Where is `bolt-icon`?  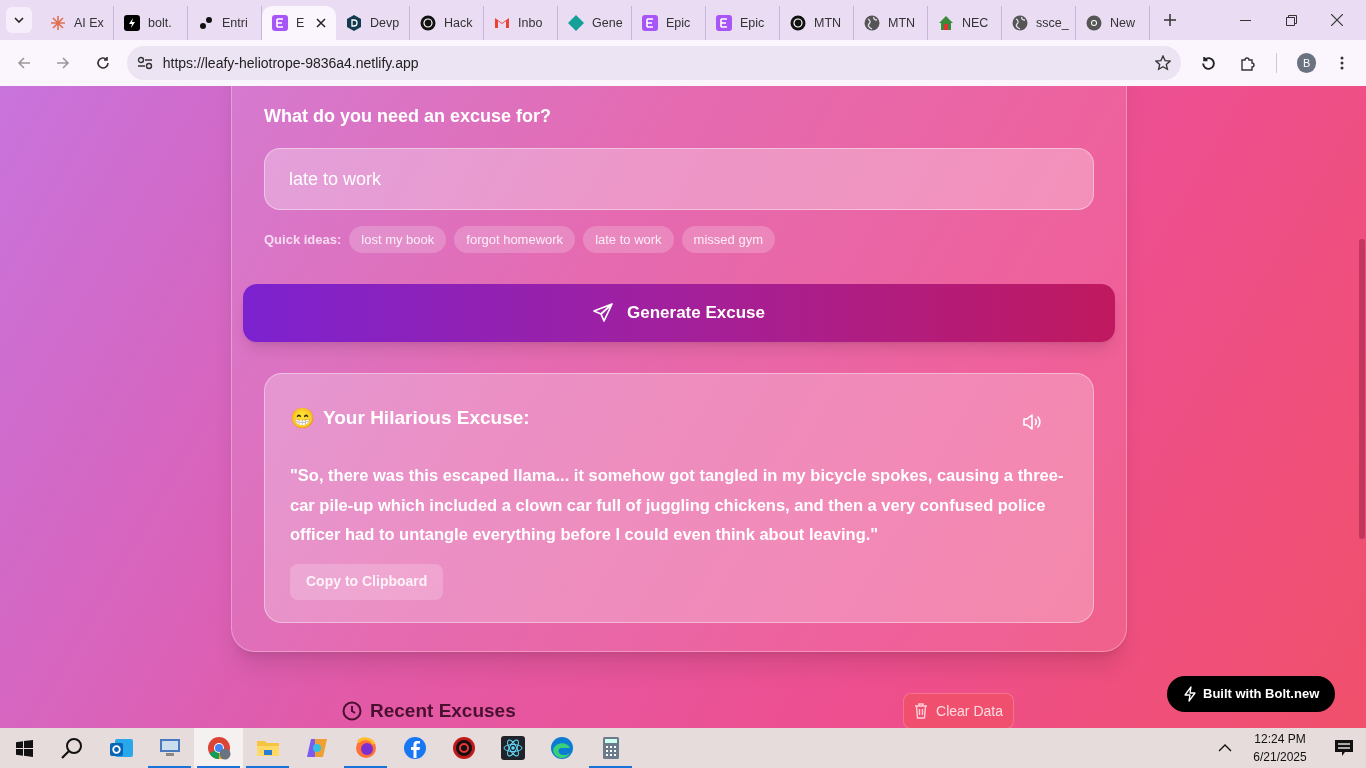
bolt-icon is located at coordinates (132, 23).